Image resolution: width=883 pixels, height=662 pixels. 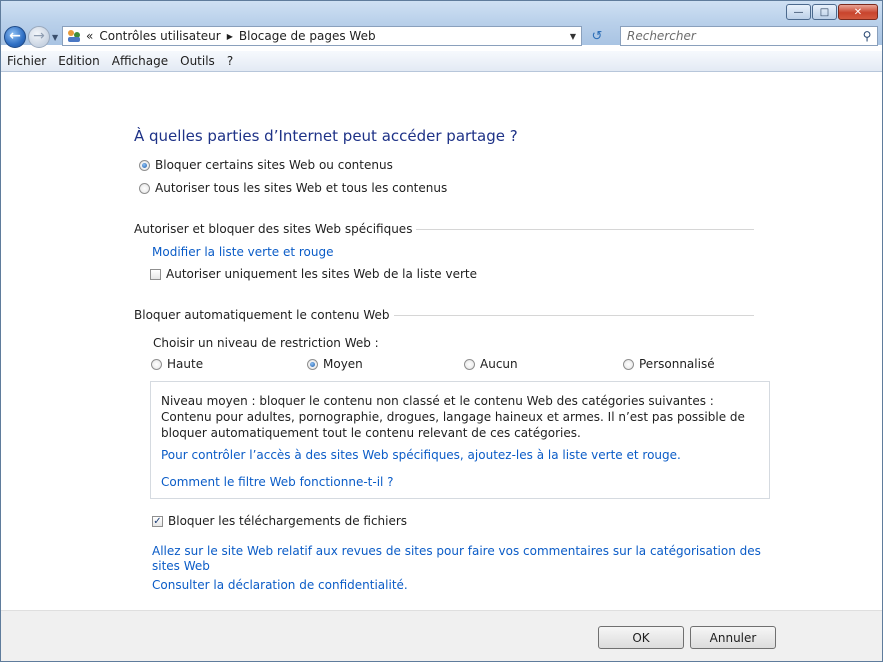 What do you see at coordinates (343, 364) in the screenshot?
I see `level-medium-label: Moyen` at bounding box center [343, 364].